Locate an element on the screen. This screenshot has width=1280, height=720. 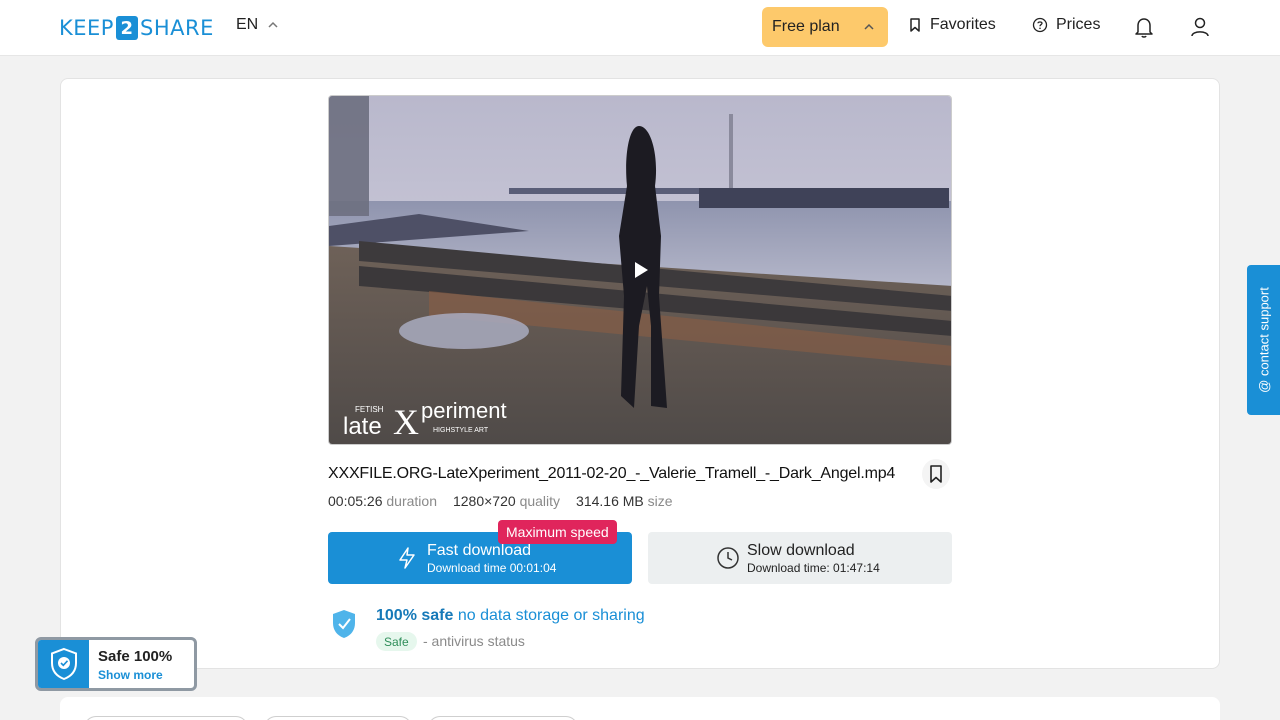
slow-download-button: Slow download Download time: 01:47:14 is located at coordinates (800, 558).